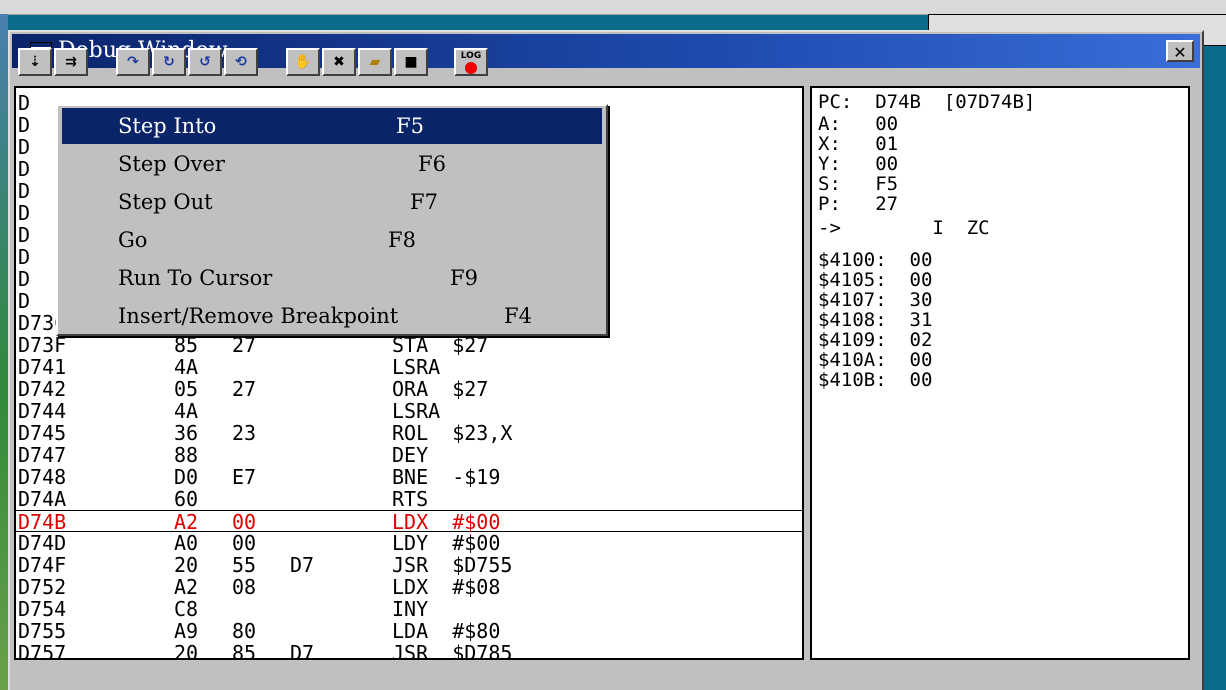 This screenshot has height=690, width=1226. I want to click on address-cell: D755, so click(42, 631).